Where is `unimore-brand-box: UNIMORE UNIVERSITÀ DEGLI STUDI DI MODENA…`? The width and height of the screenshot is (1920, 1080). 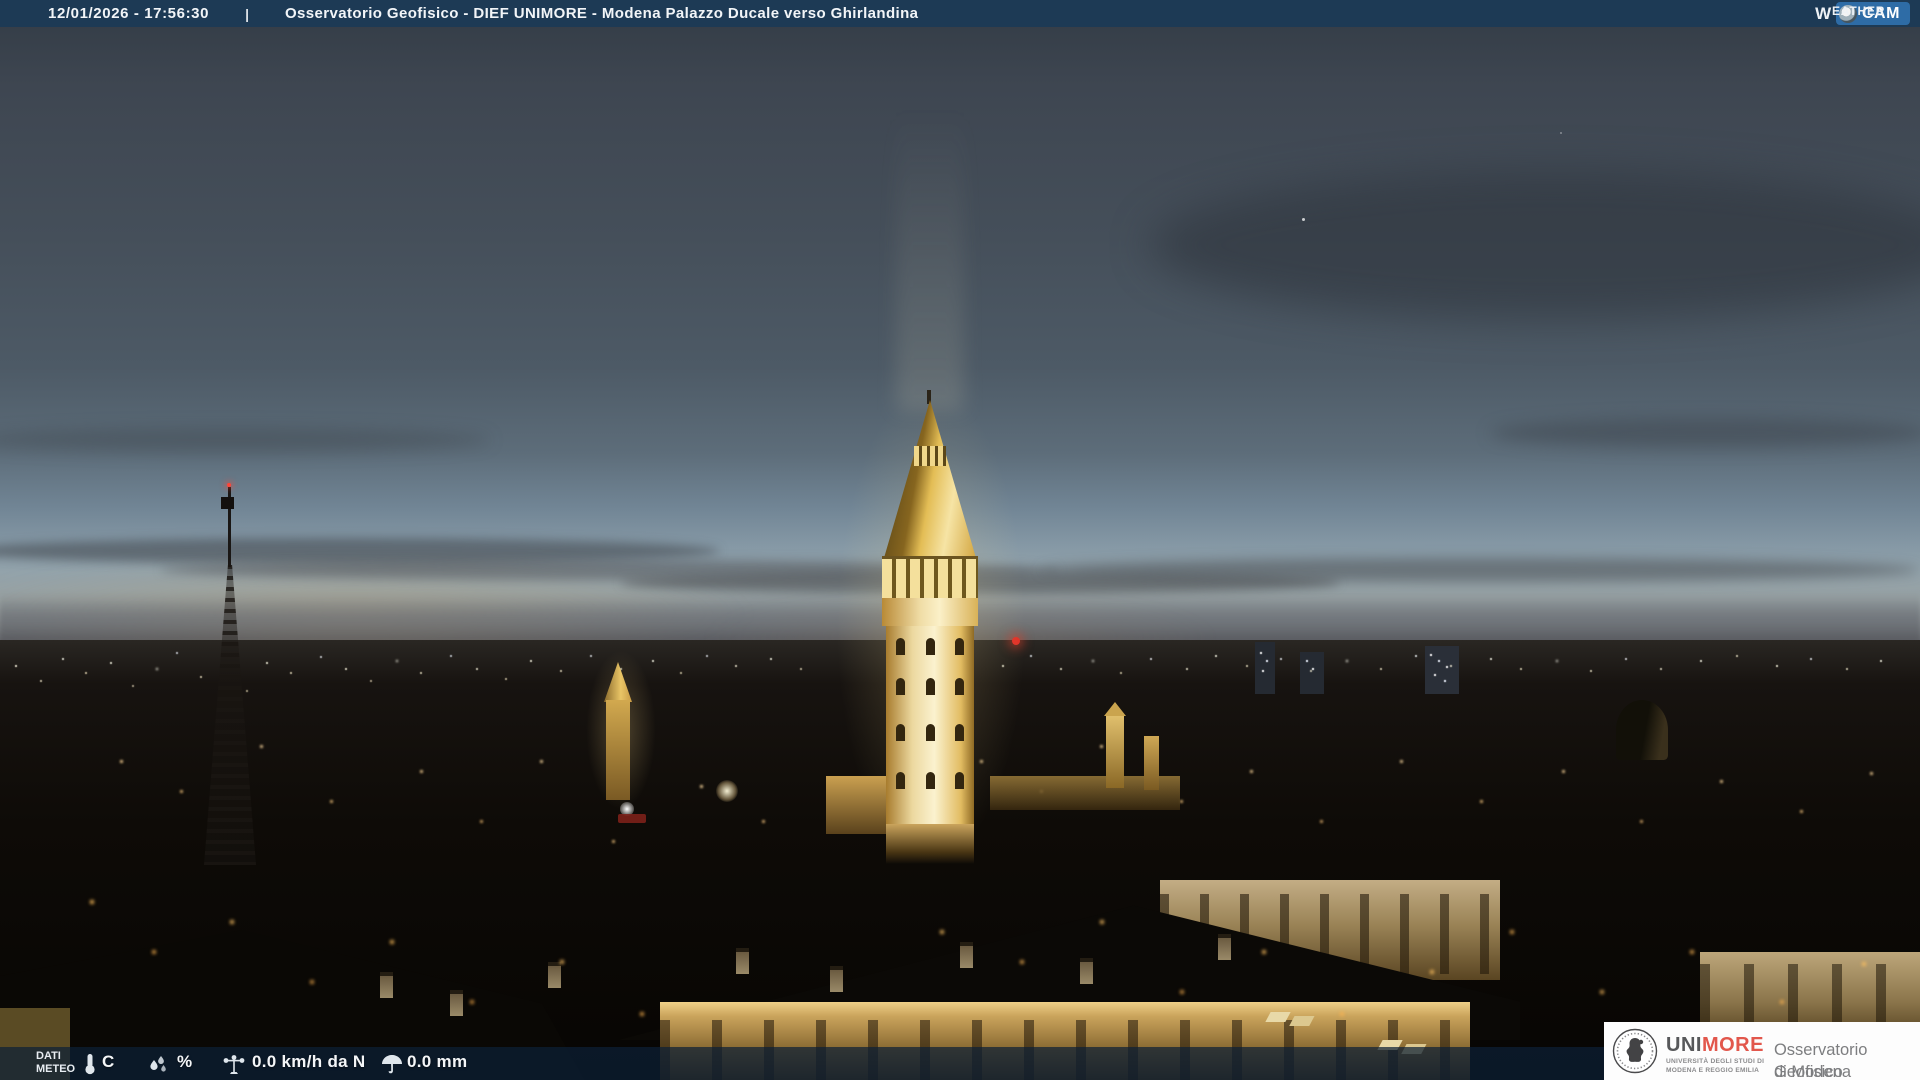
unimore-brand-box: UNIMORE UNIVERSITÀ DEGLI STUDI DI MODENA… is located at coordinates (1762, 1051).